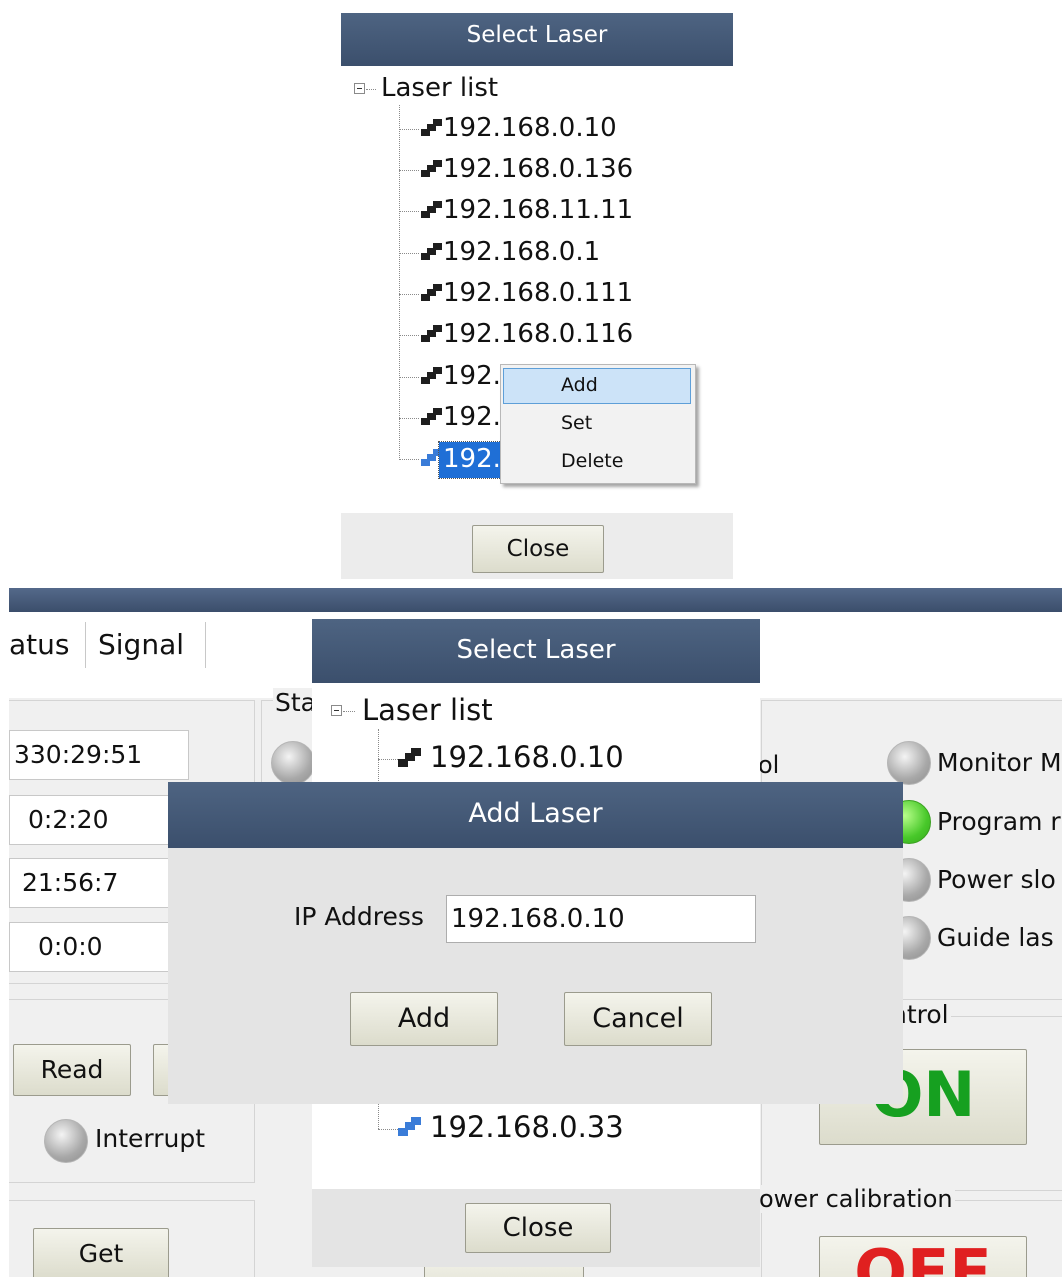  Describe the element at coordinates (94, 883) in the screenshot. I see `time-field: 21:56:7` at that location.